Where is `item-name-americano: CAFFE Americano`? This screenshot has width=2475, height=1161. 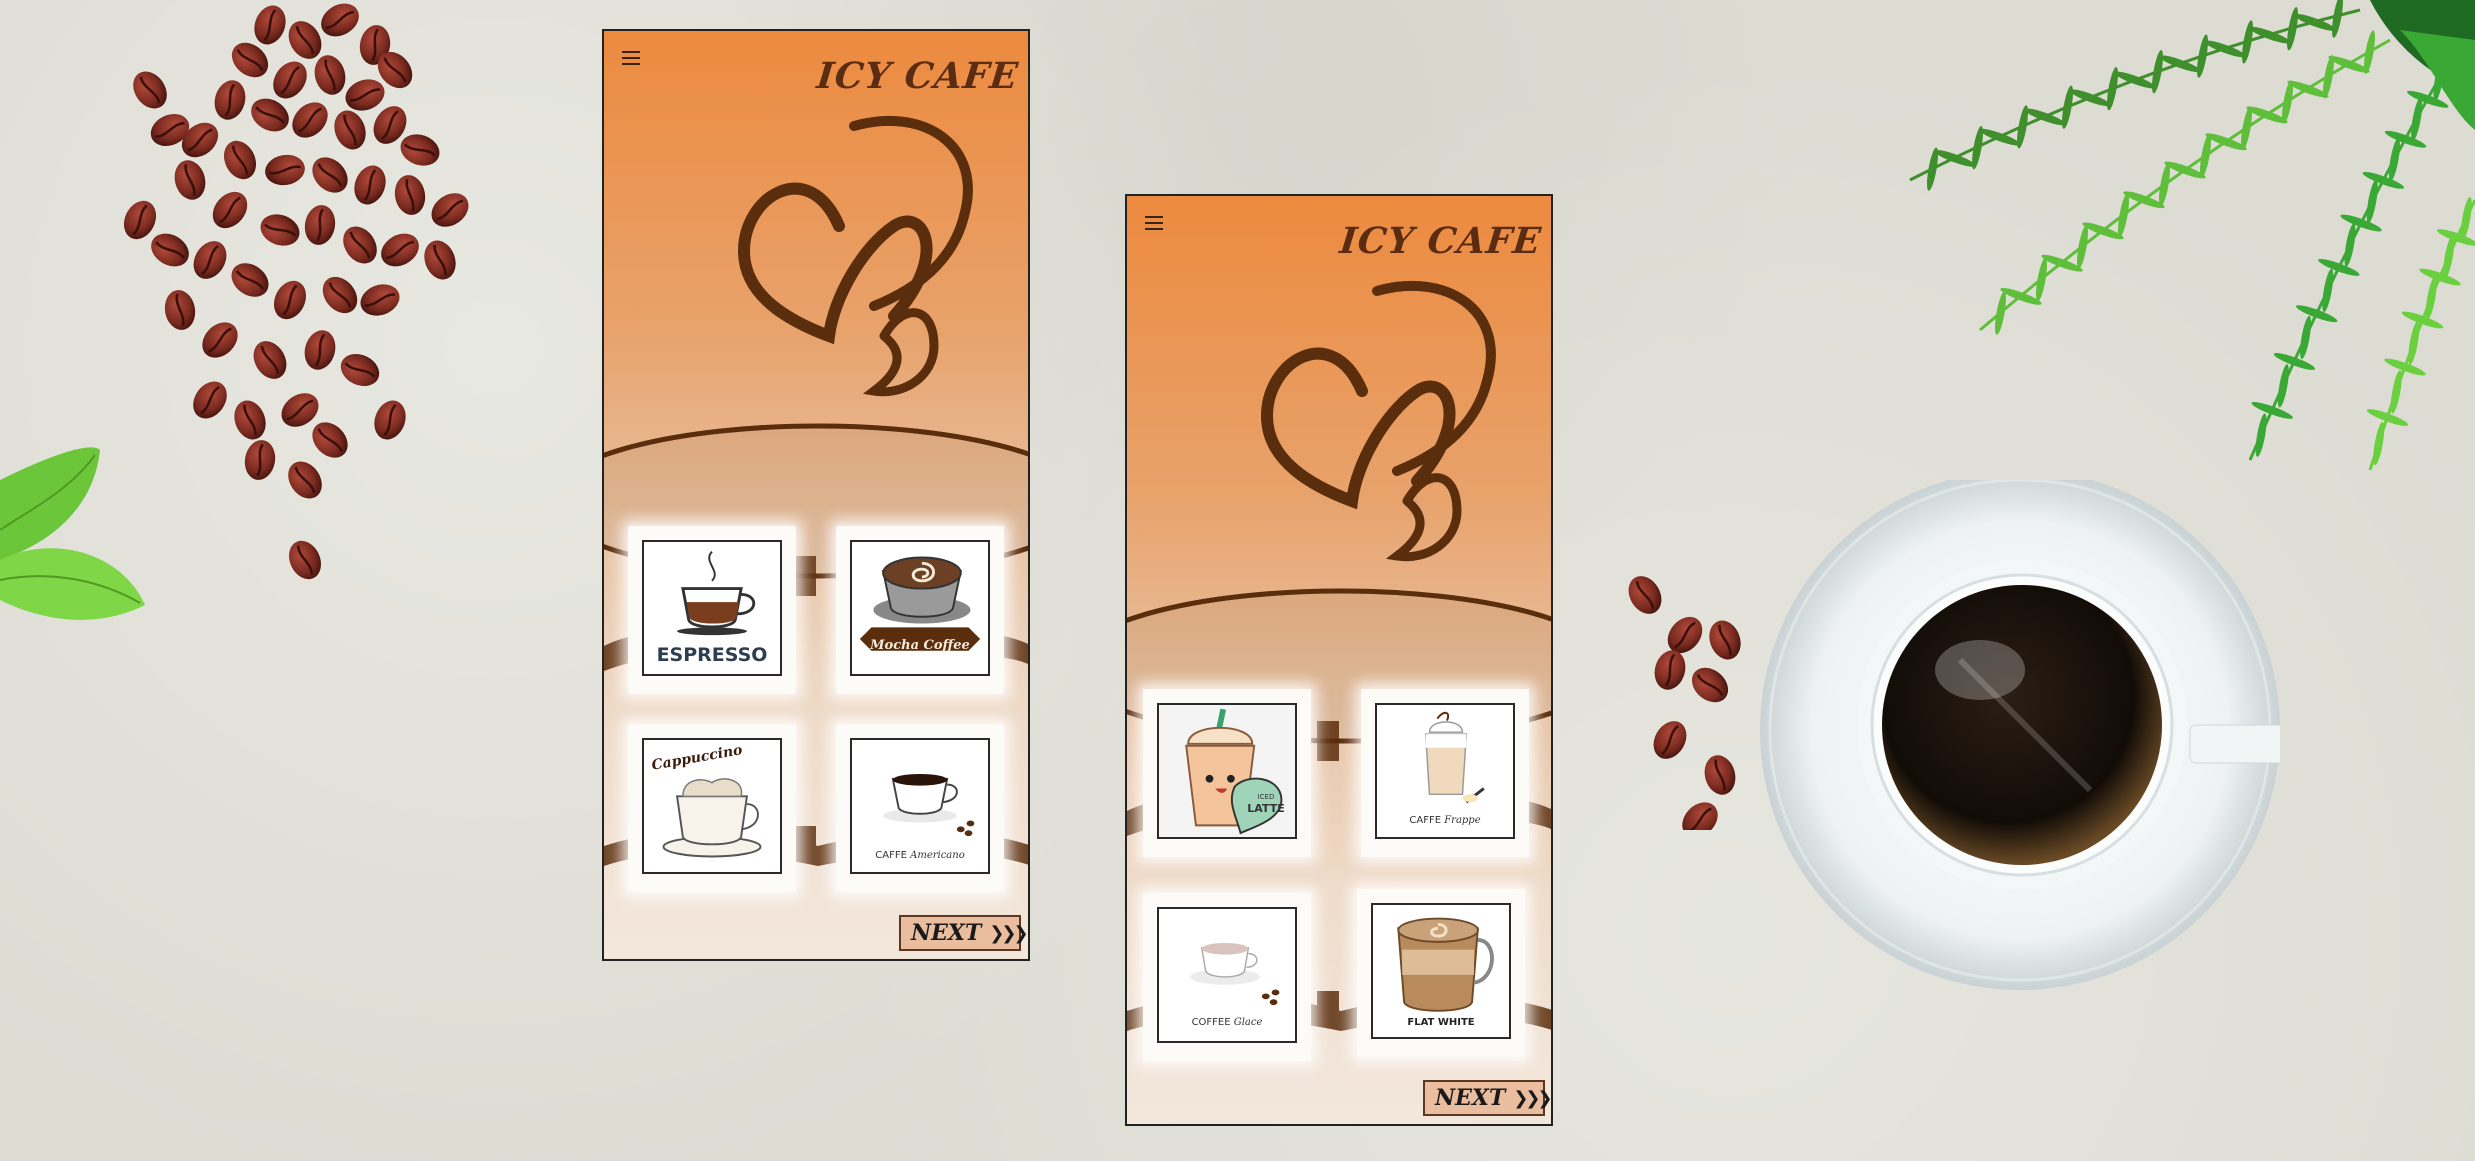
item-name-americano: CAFFE Americano is located at coordinates (920, 855).